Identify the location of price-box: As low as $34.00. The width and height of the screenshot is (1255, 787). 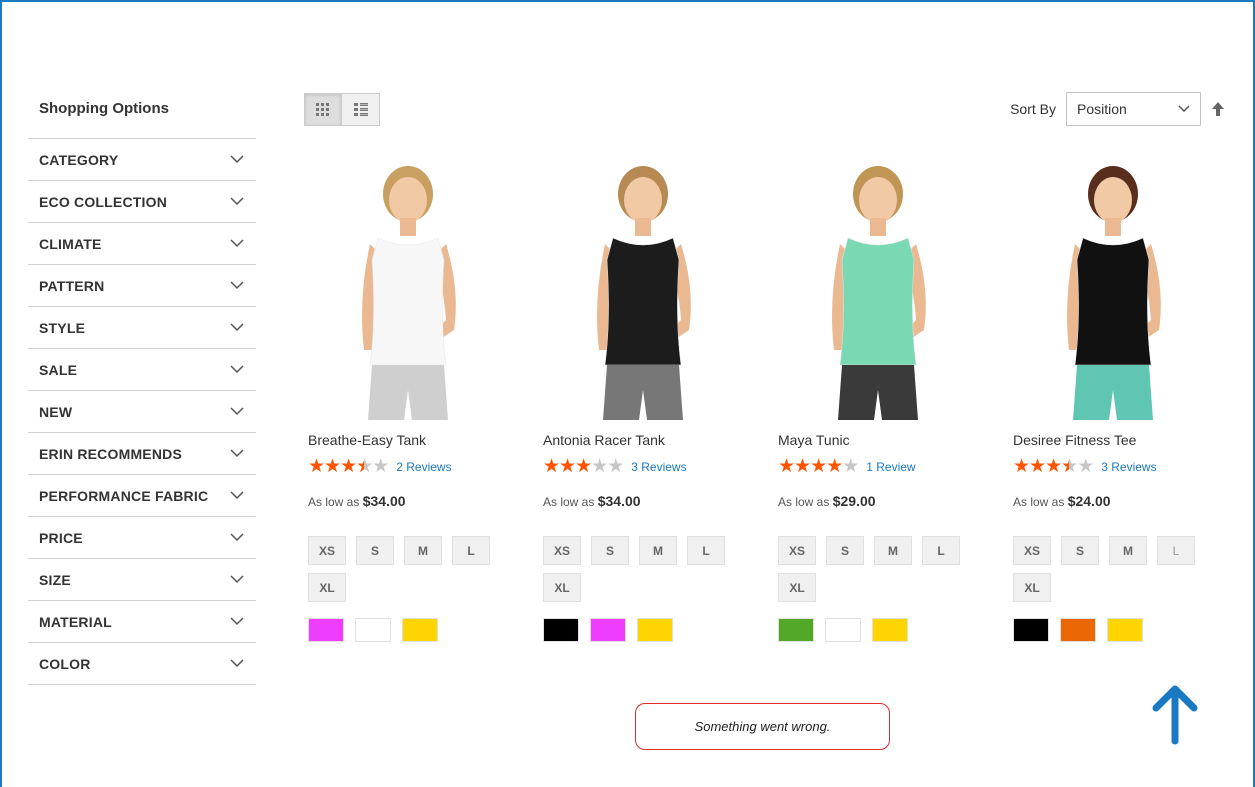
(660, 501).